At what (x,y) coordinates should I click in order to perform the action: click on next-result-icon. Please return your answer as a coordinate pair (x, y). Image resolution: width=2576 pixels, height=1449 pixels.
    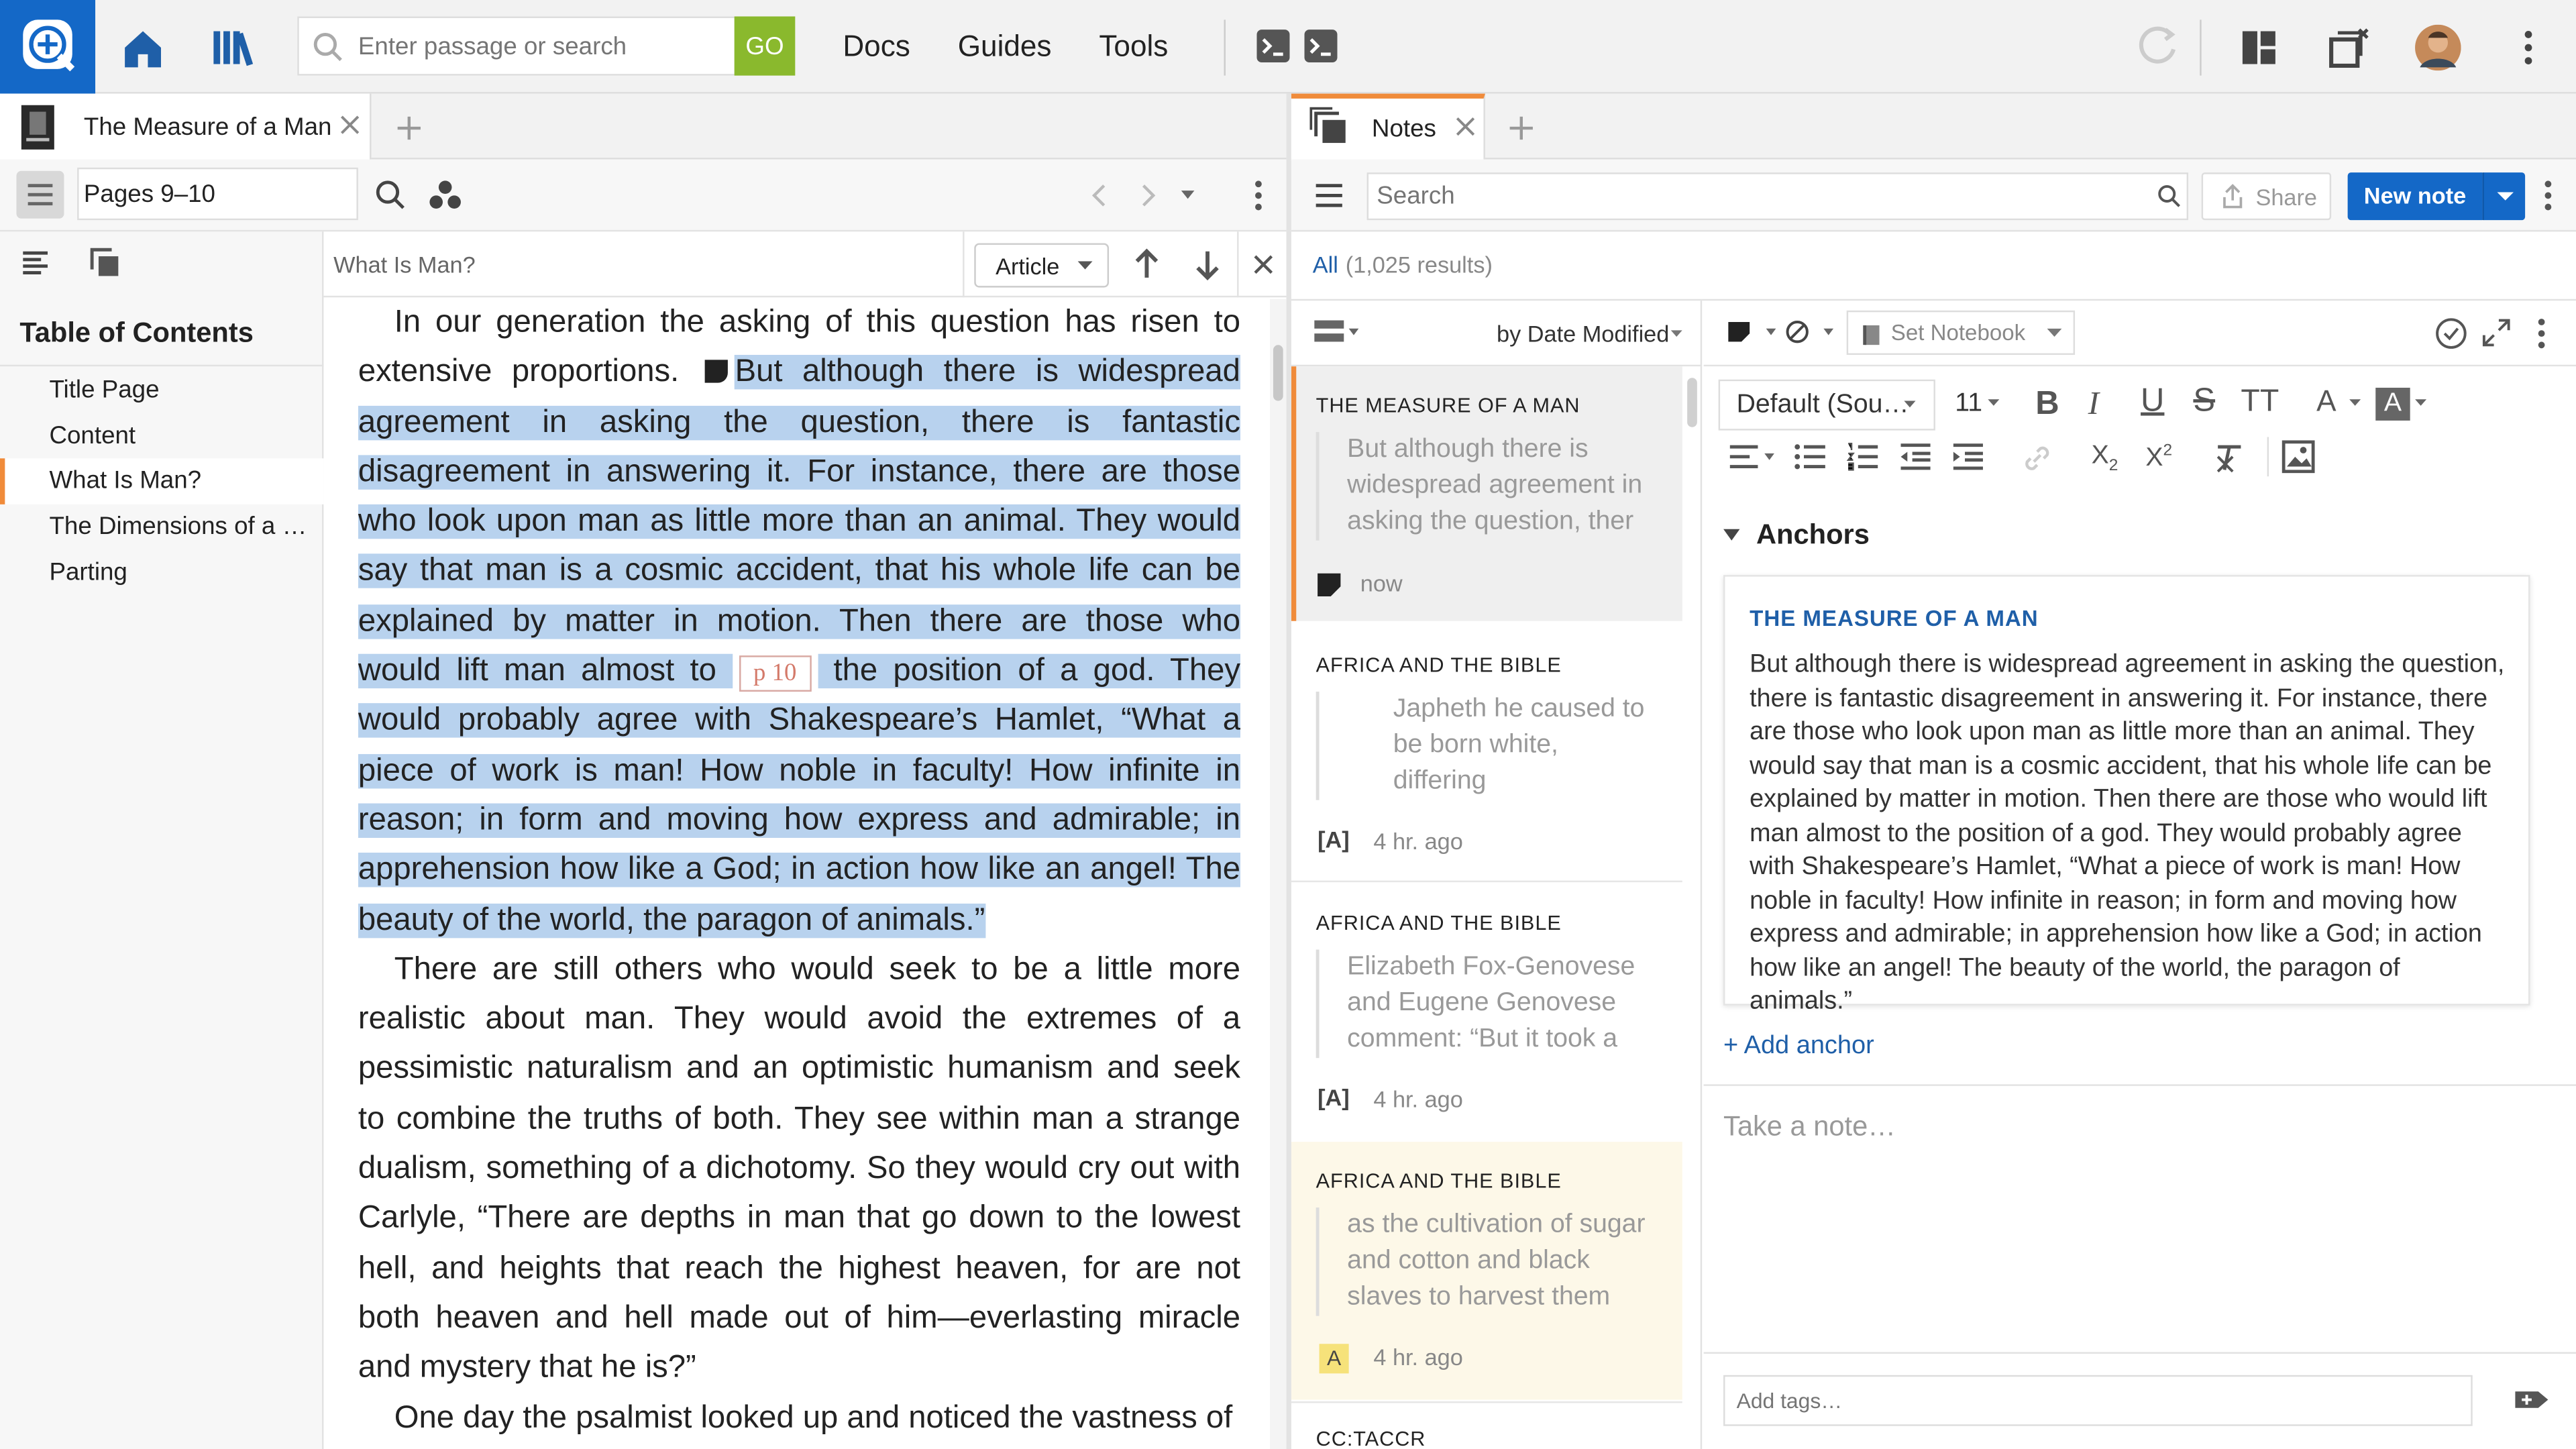
    Looking at the image, I should click on (1207, 264).